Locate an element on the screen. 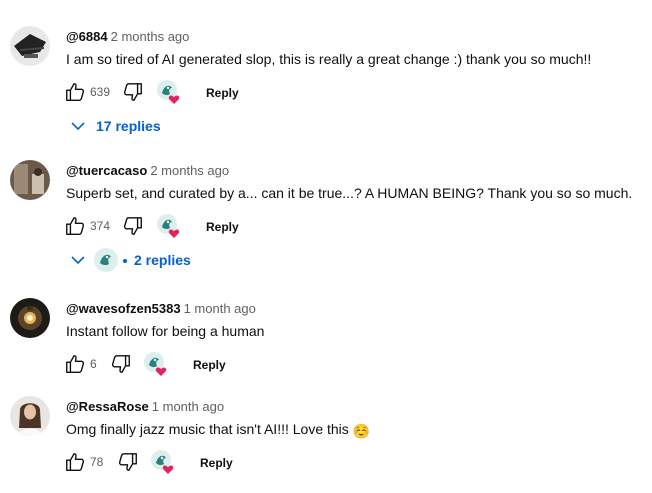 This screenshot has width=652, height=493. replies-count: 2 replies is located at coordinates (162, 260).